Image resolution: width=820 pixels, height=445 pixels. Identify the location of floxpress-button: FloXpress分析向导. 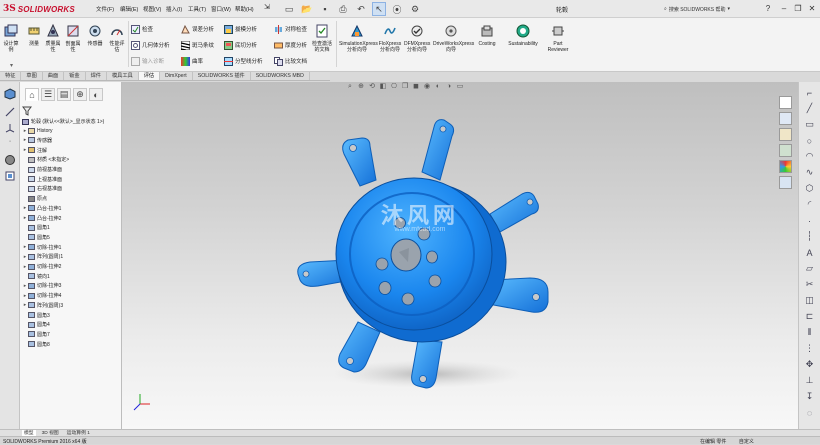
(390, 38).